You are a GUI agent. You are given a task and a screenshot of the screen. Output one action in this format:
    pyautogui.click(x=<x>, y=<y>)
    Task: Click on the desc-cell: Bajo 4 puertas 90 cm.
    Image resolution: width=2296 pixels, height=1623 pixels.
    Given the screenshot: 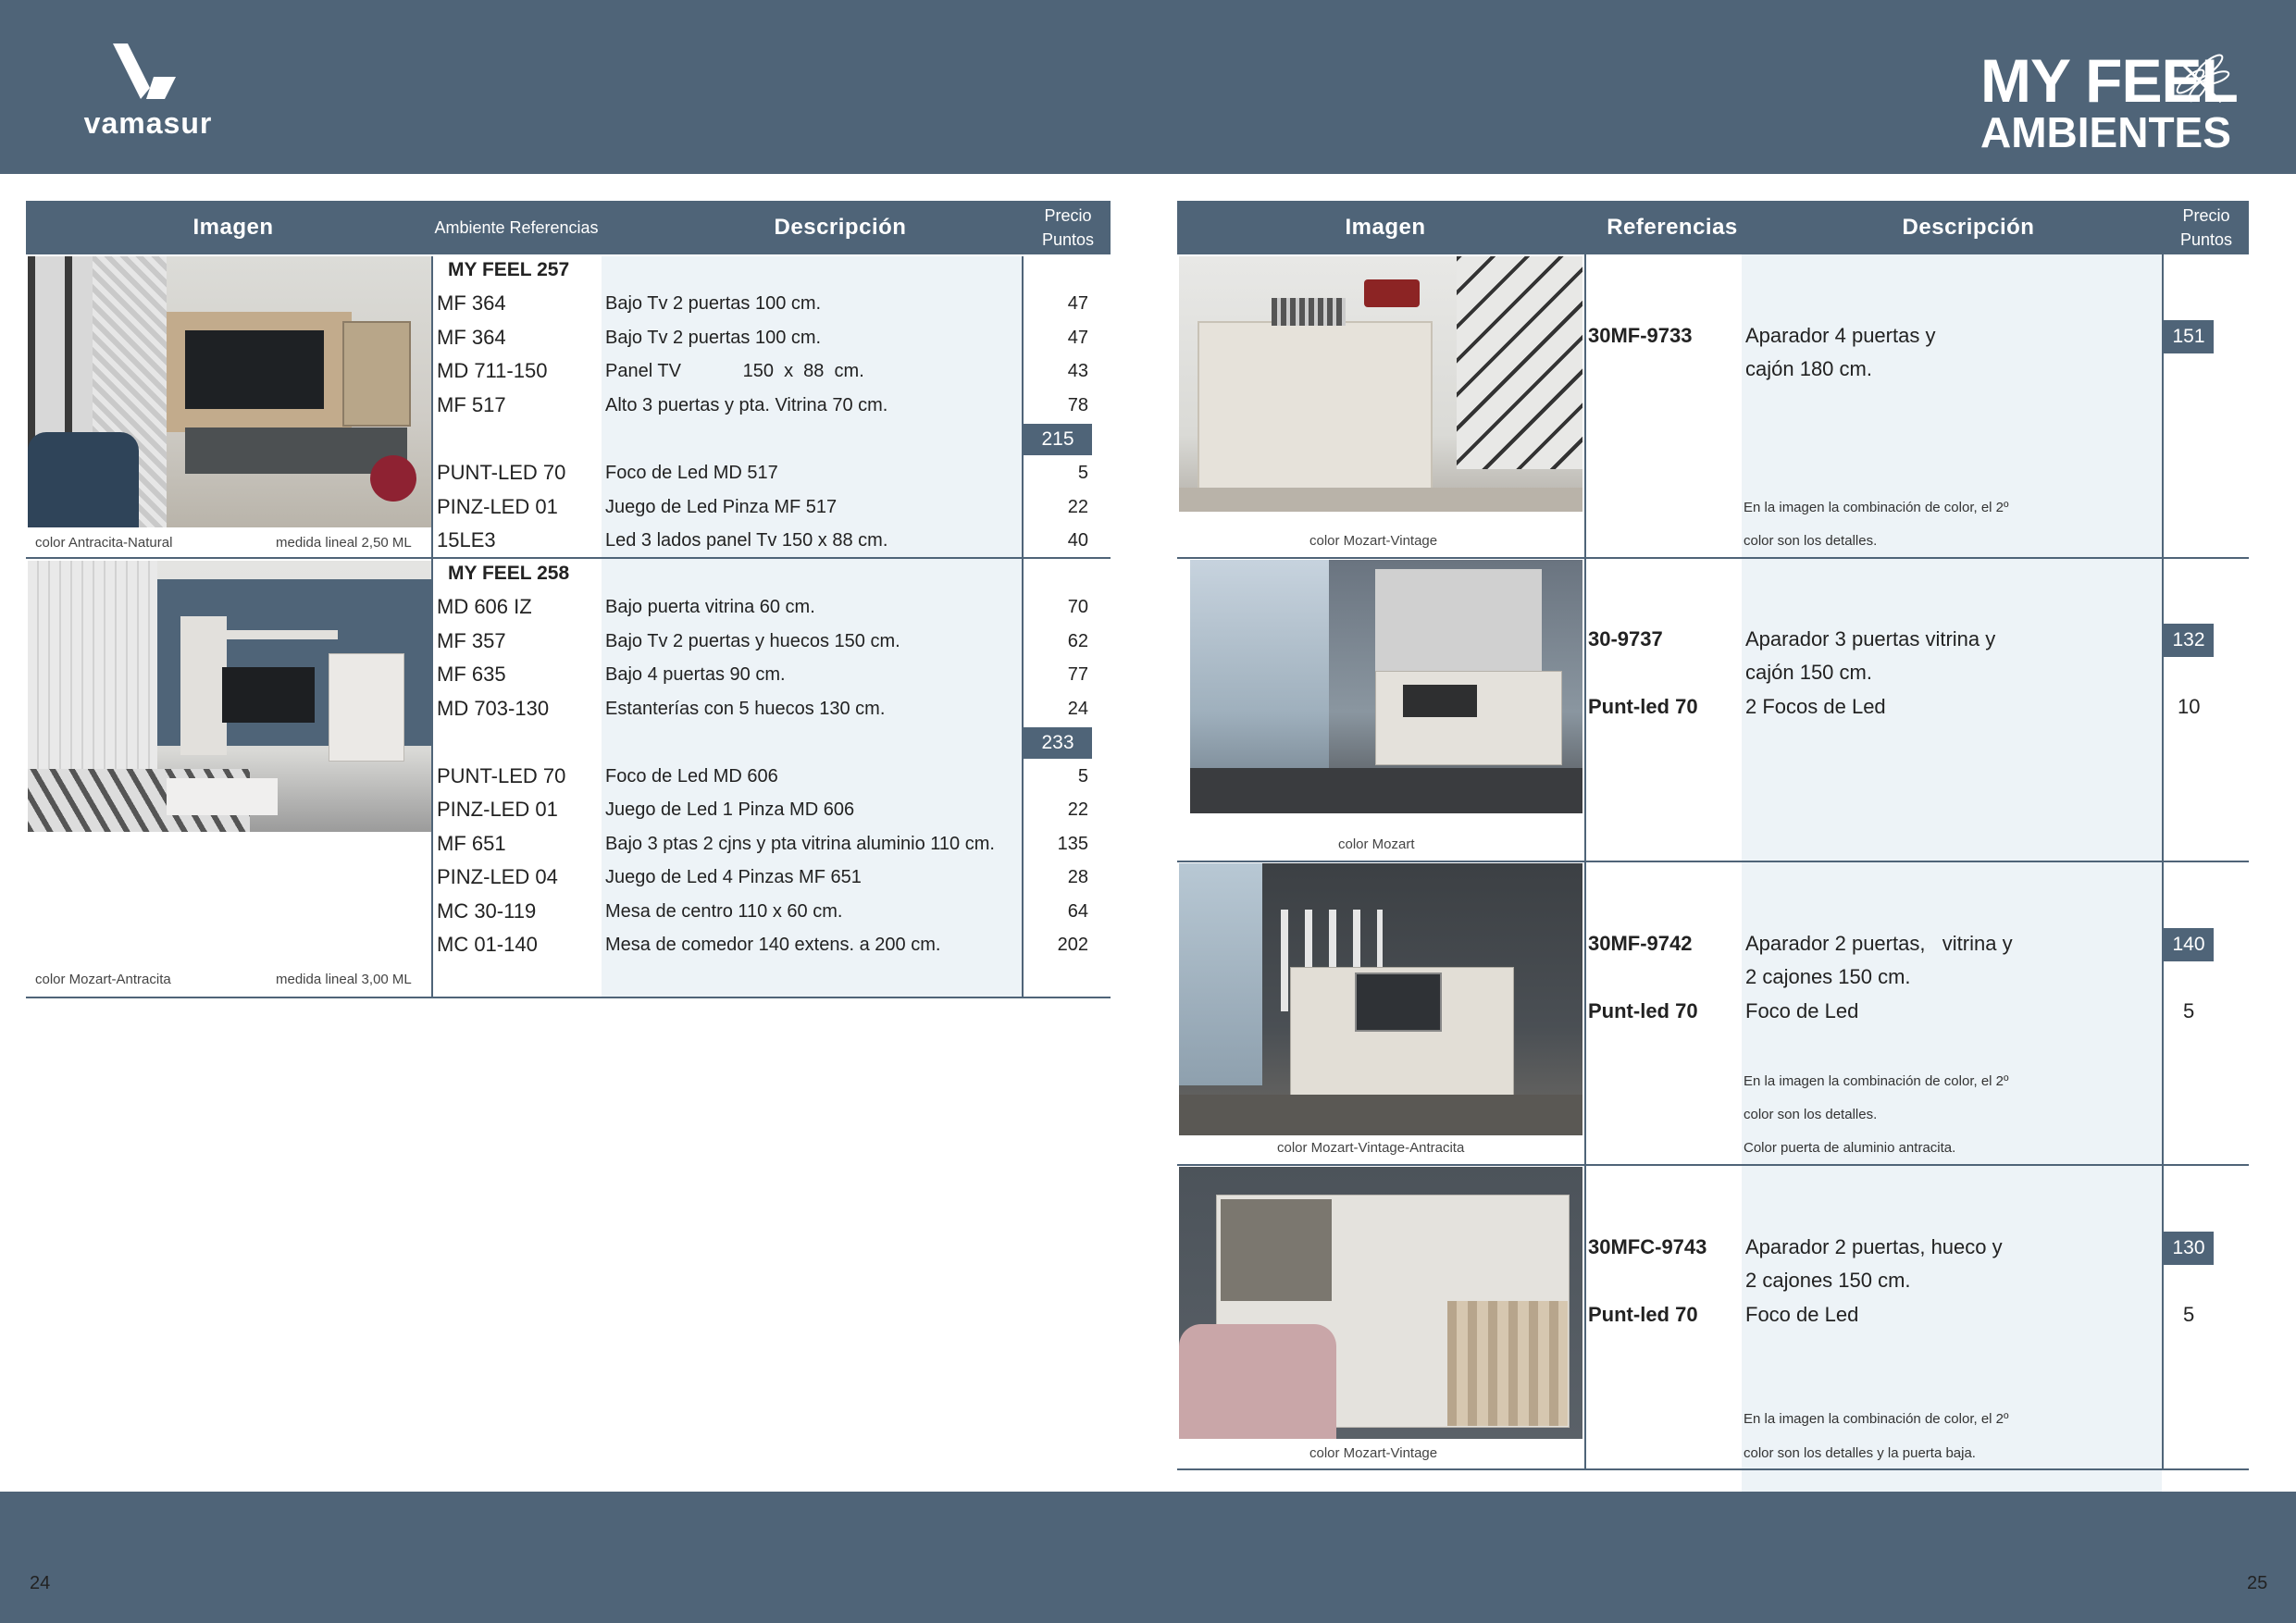 What is the action you would take?
    pyautogui.click(x=696, y=674)
    